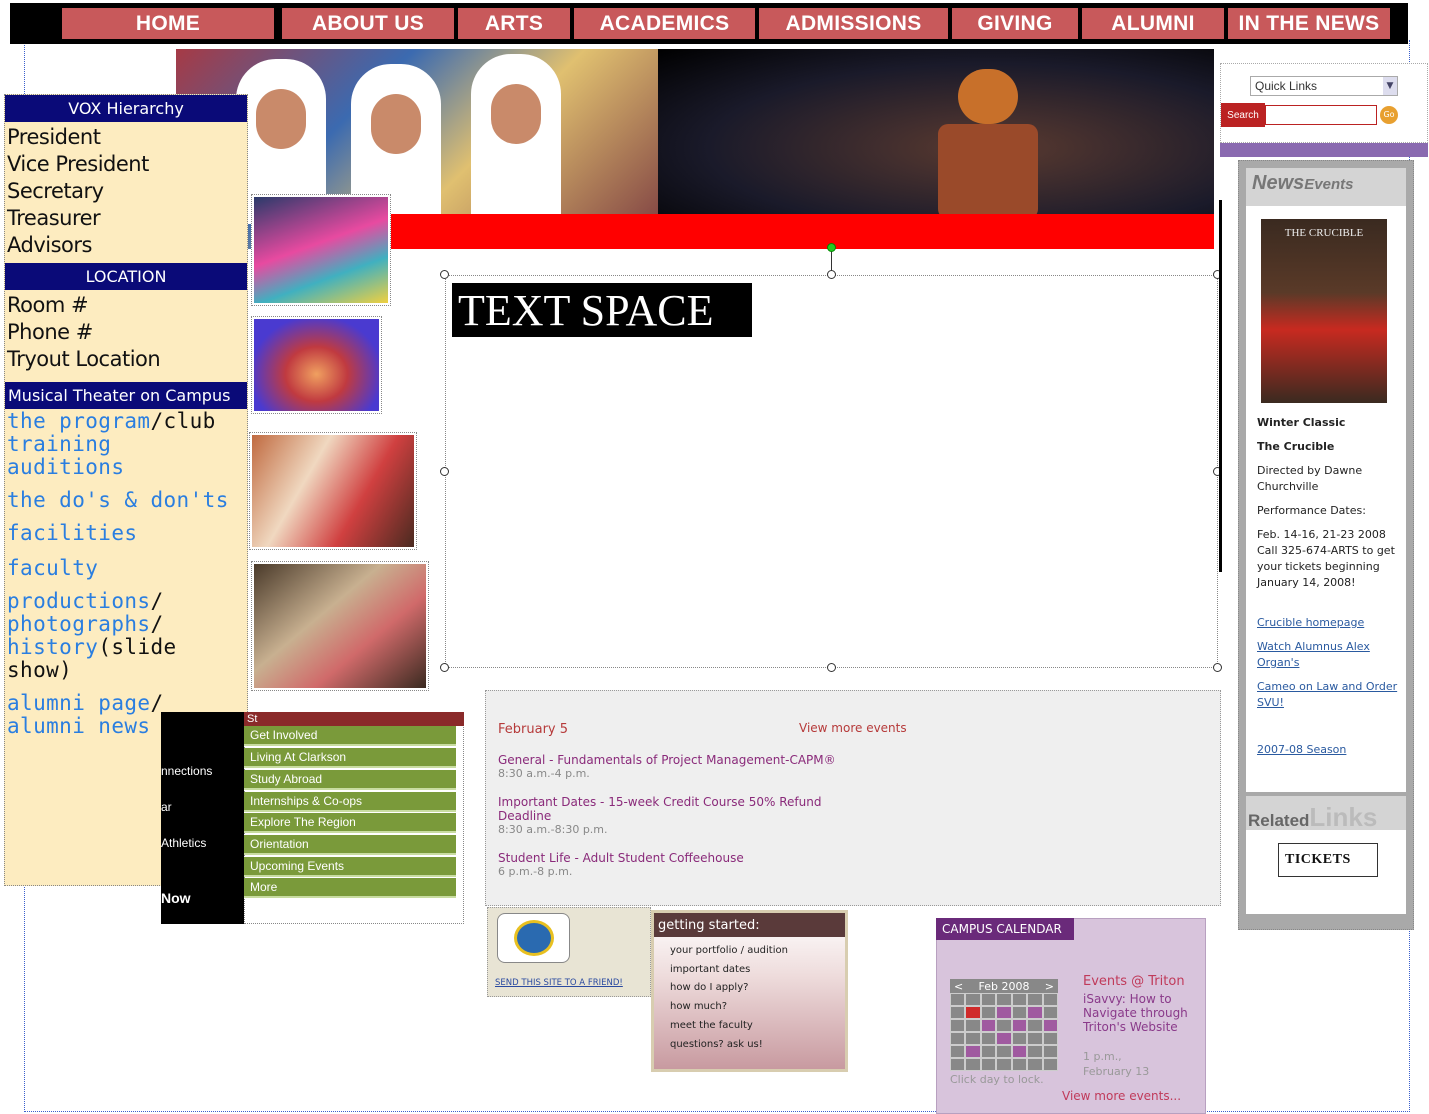 The image size is (1429, 1114). Describe the element at coordinates (39, 670) in the screenshot. I see `slideshow-link-cont: show)` at that location.